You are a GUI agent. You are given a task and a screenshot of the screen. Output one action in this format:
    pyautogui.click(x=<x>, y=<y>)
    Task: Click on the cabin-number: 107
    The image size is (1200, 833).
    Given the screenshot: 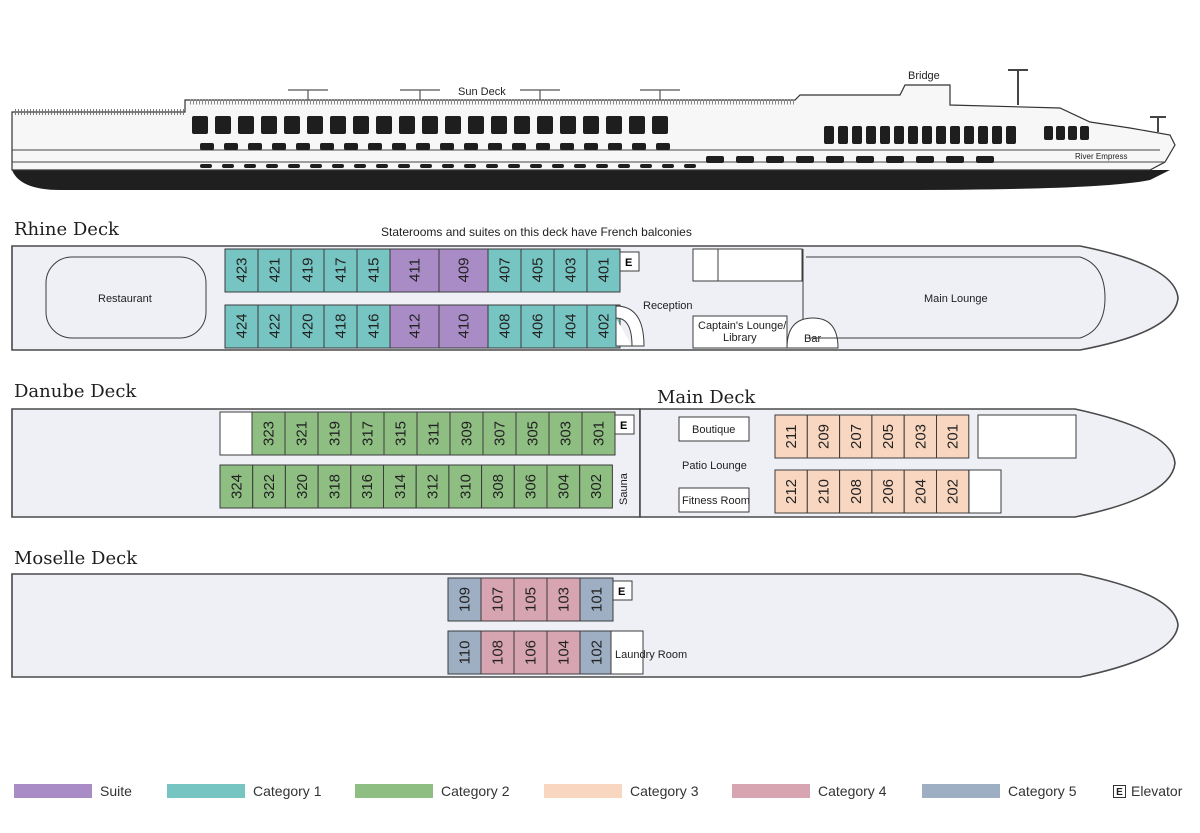 What is the action you would take?
    pyautogui.click(x=498, y=599)
    